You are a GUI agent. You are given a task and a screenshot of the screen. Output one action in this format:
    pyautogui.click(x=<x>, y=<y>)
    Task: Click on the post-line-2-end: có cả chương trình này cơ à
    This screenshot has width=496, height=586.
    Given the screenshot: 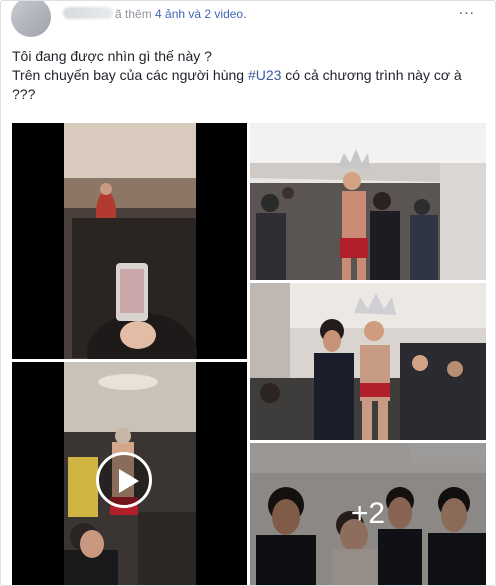 What is the action you would take?
    pyautogui.click(x=371, y=75)
    